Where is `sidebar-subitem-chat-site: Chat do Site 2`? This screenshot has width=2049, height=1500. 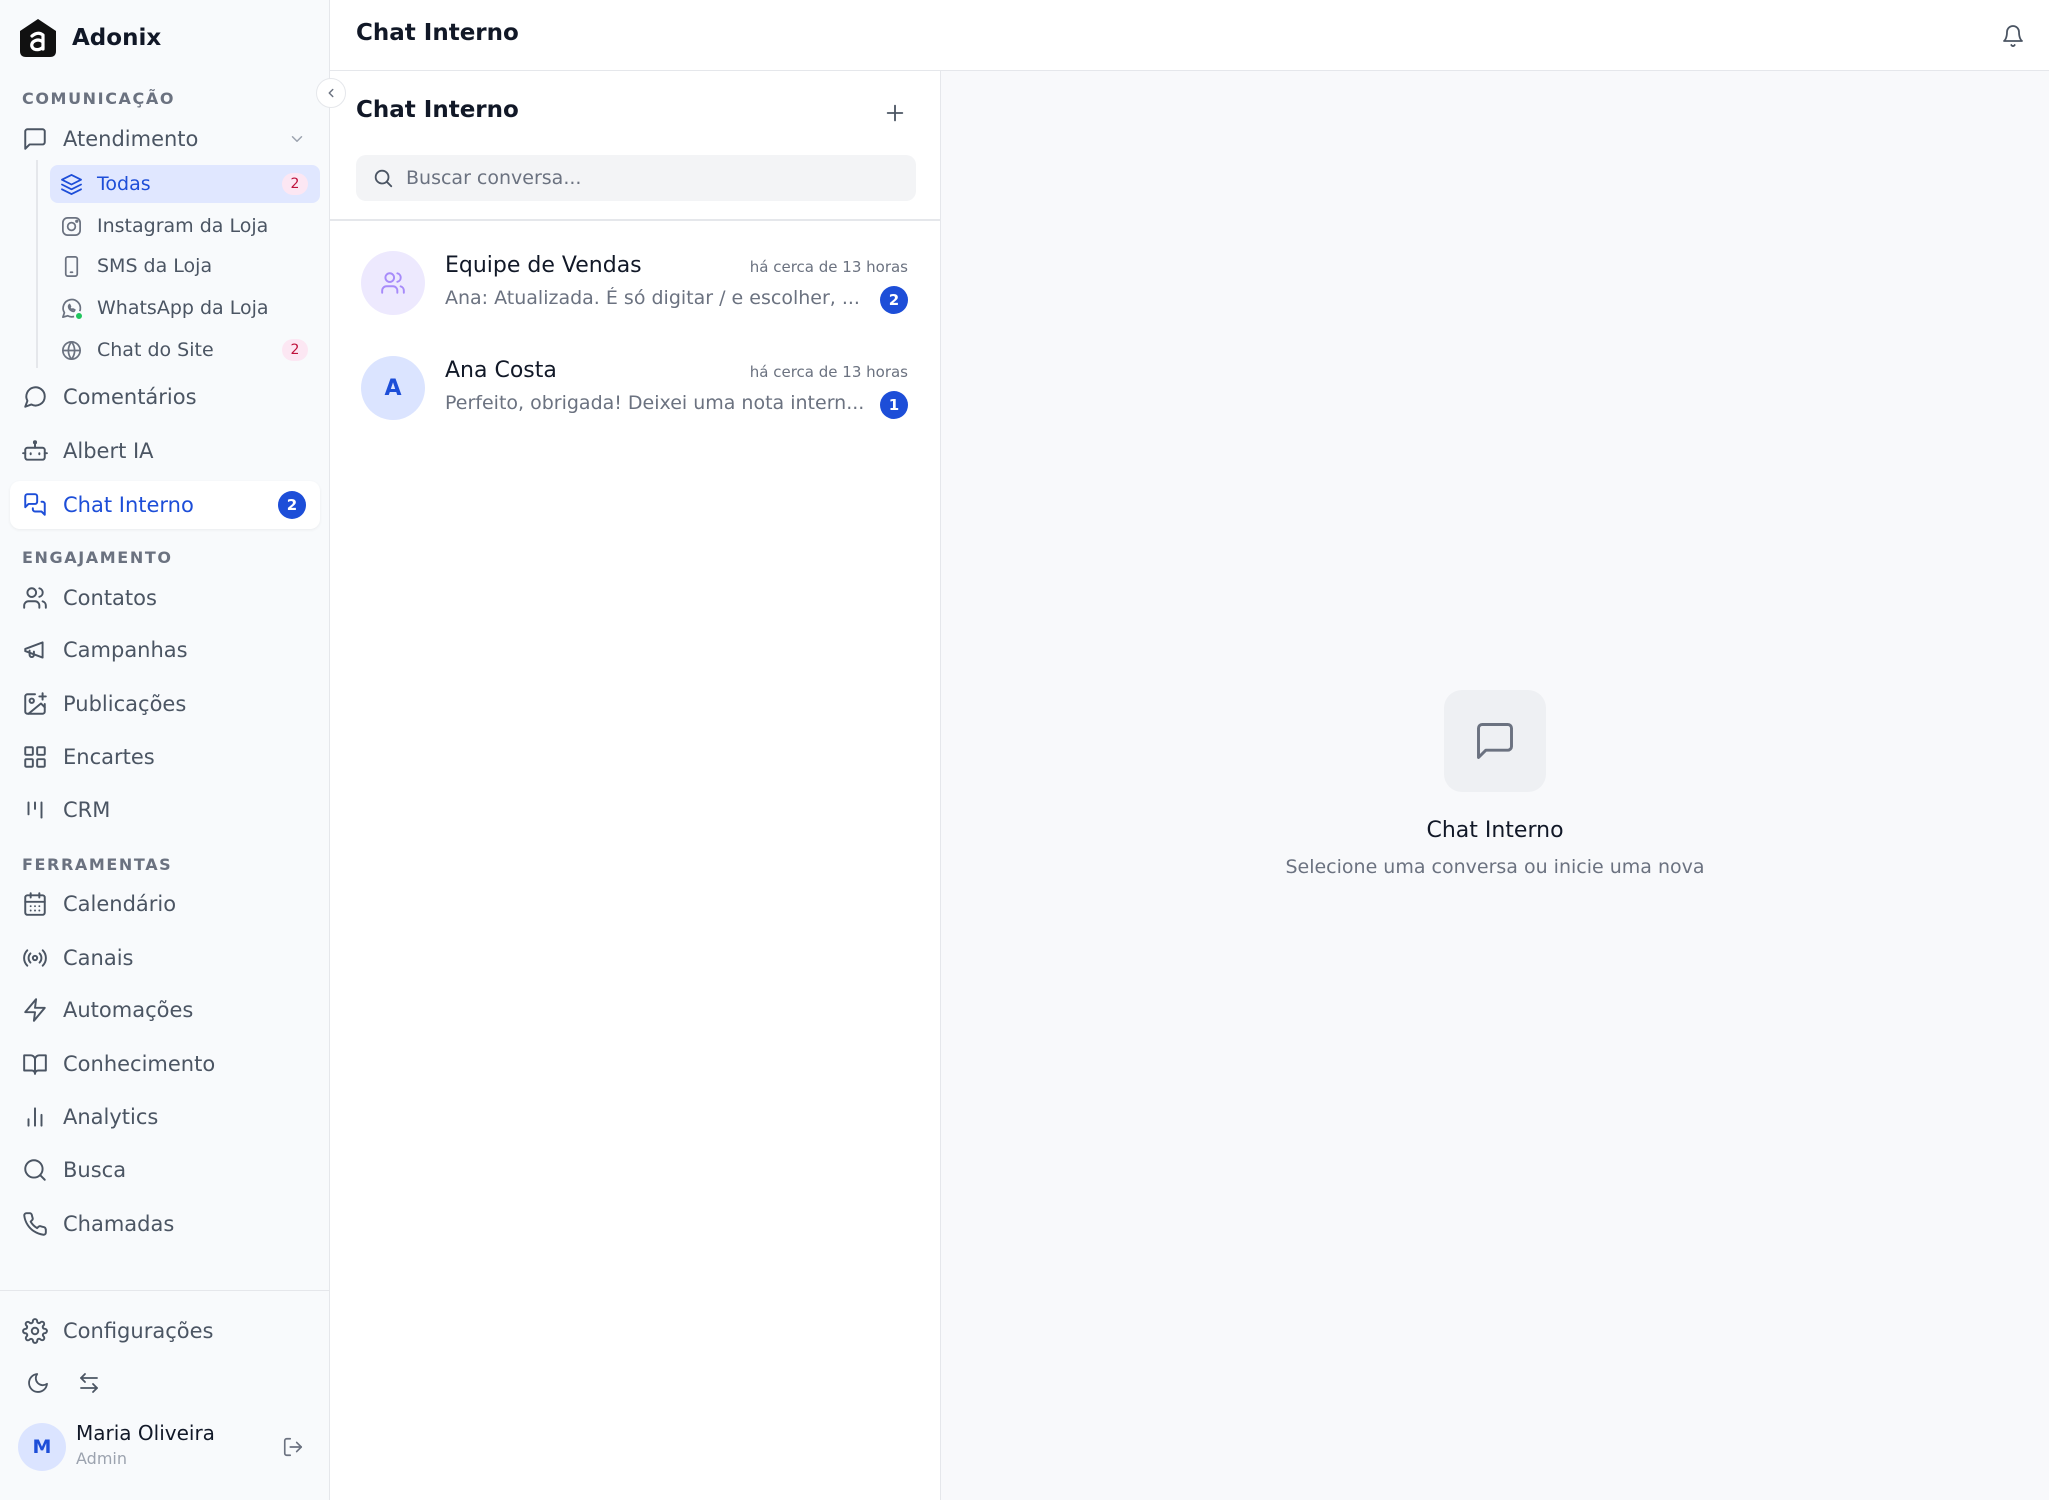 sidebar-subitem-chat-site: Chat do Site 2 is located at coordinates (185, 350).